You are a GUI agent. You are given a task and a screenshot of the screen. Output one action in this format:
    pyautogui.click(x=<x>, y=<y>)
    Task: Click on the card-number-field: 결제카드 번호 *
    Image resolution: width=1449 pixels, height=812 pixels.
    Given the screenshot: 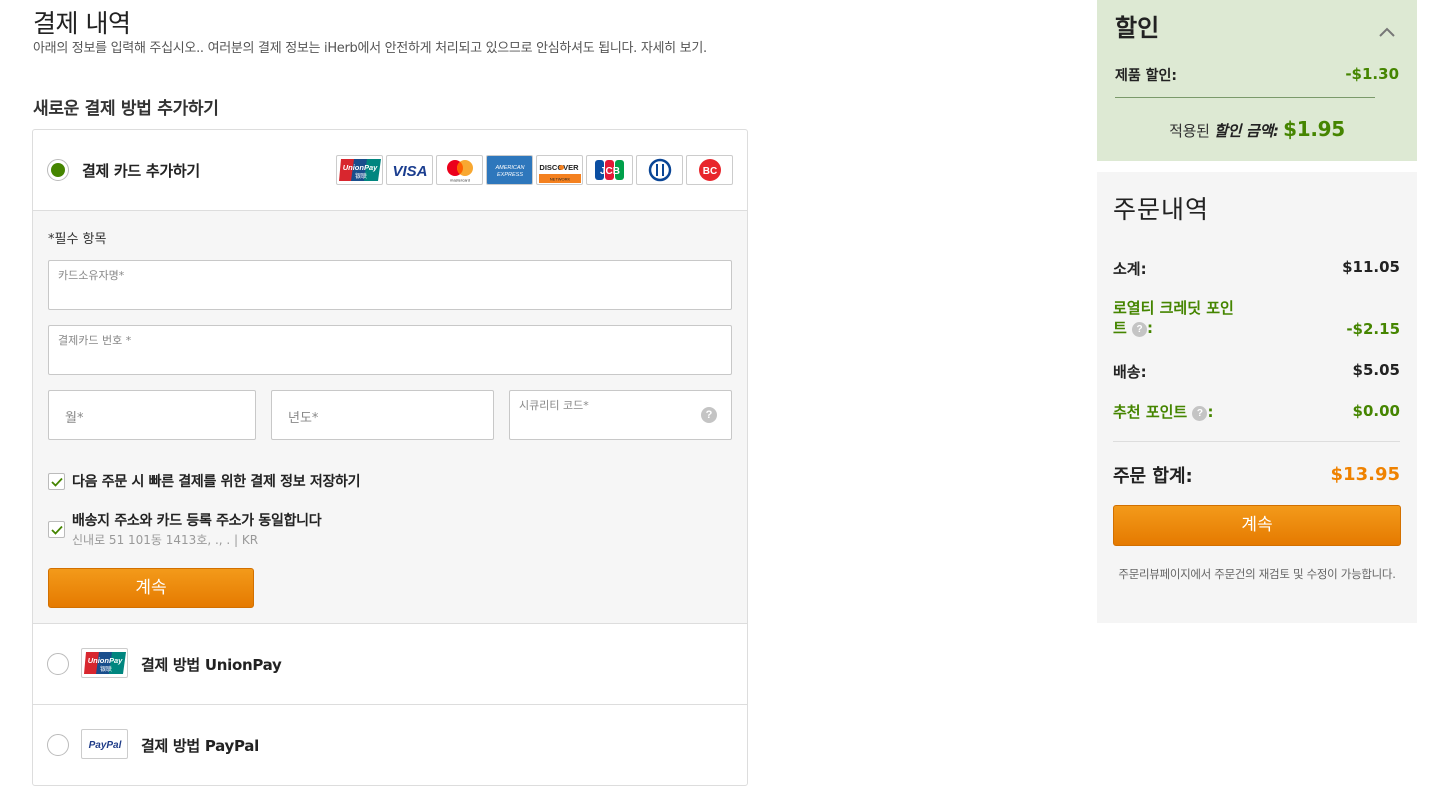 What is the action you would take?
    pyautogui.click(x=390, y=350)
    